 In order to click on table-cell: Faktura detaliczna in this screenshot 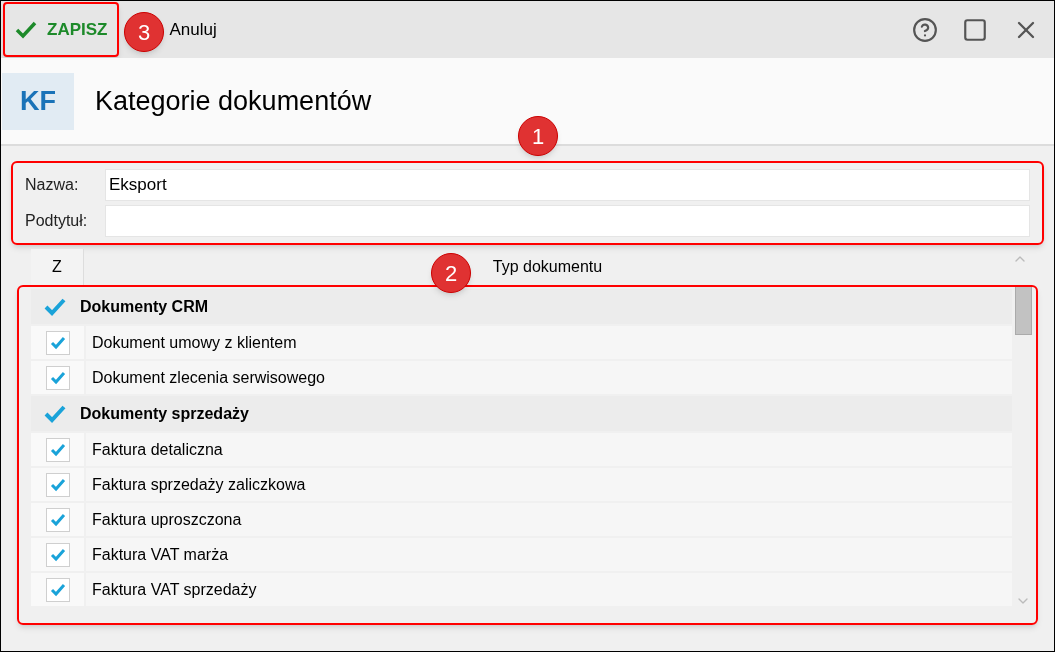, I will do `click(549, 449)`.